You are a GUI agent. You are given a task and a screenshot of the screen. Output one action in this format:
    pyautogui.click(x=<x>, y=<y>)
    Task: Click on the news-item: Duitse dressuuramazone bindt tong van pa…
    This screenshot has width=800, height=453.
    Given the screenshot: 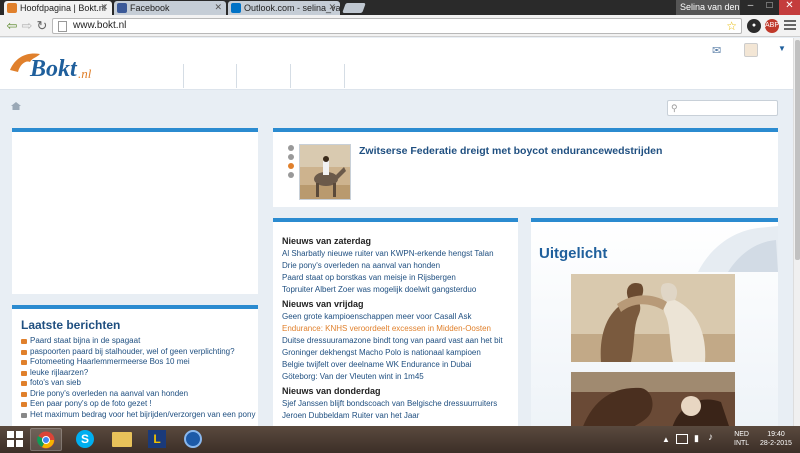 What is the action you would take?
    pyautogui.click(x=392, y=340)
    